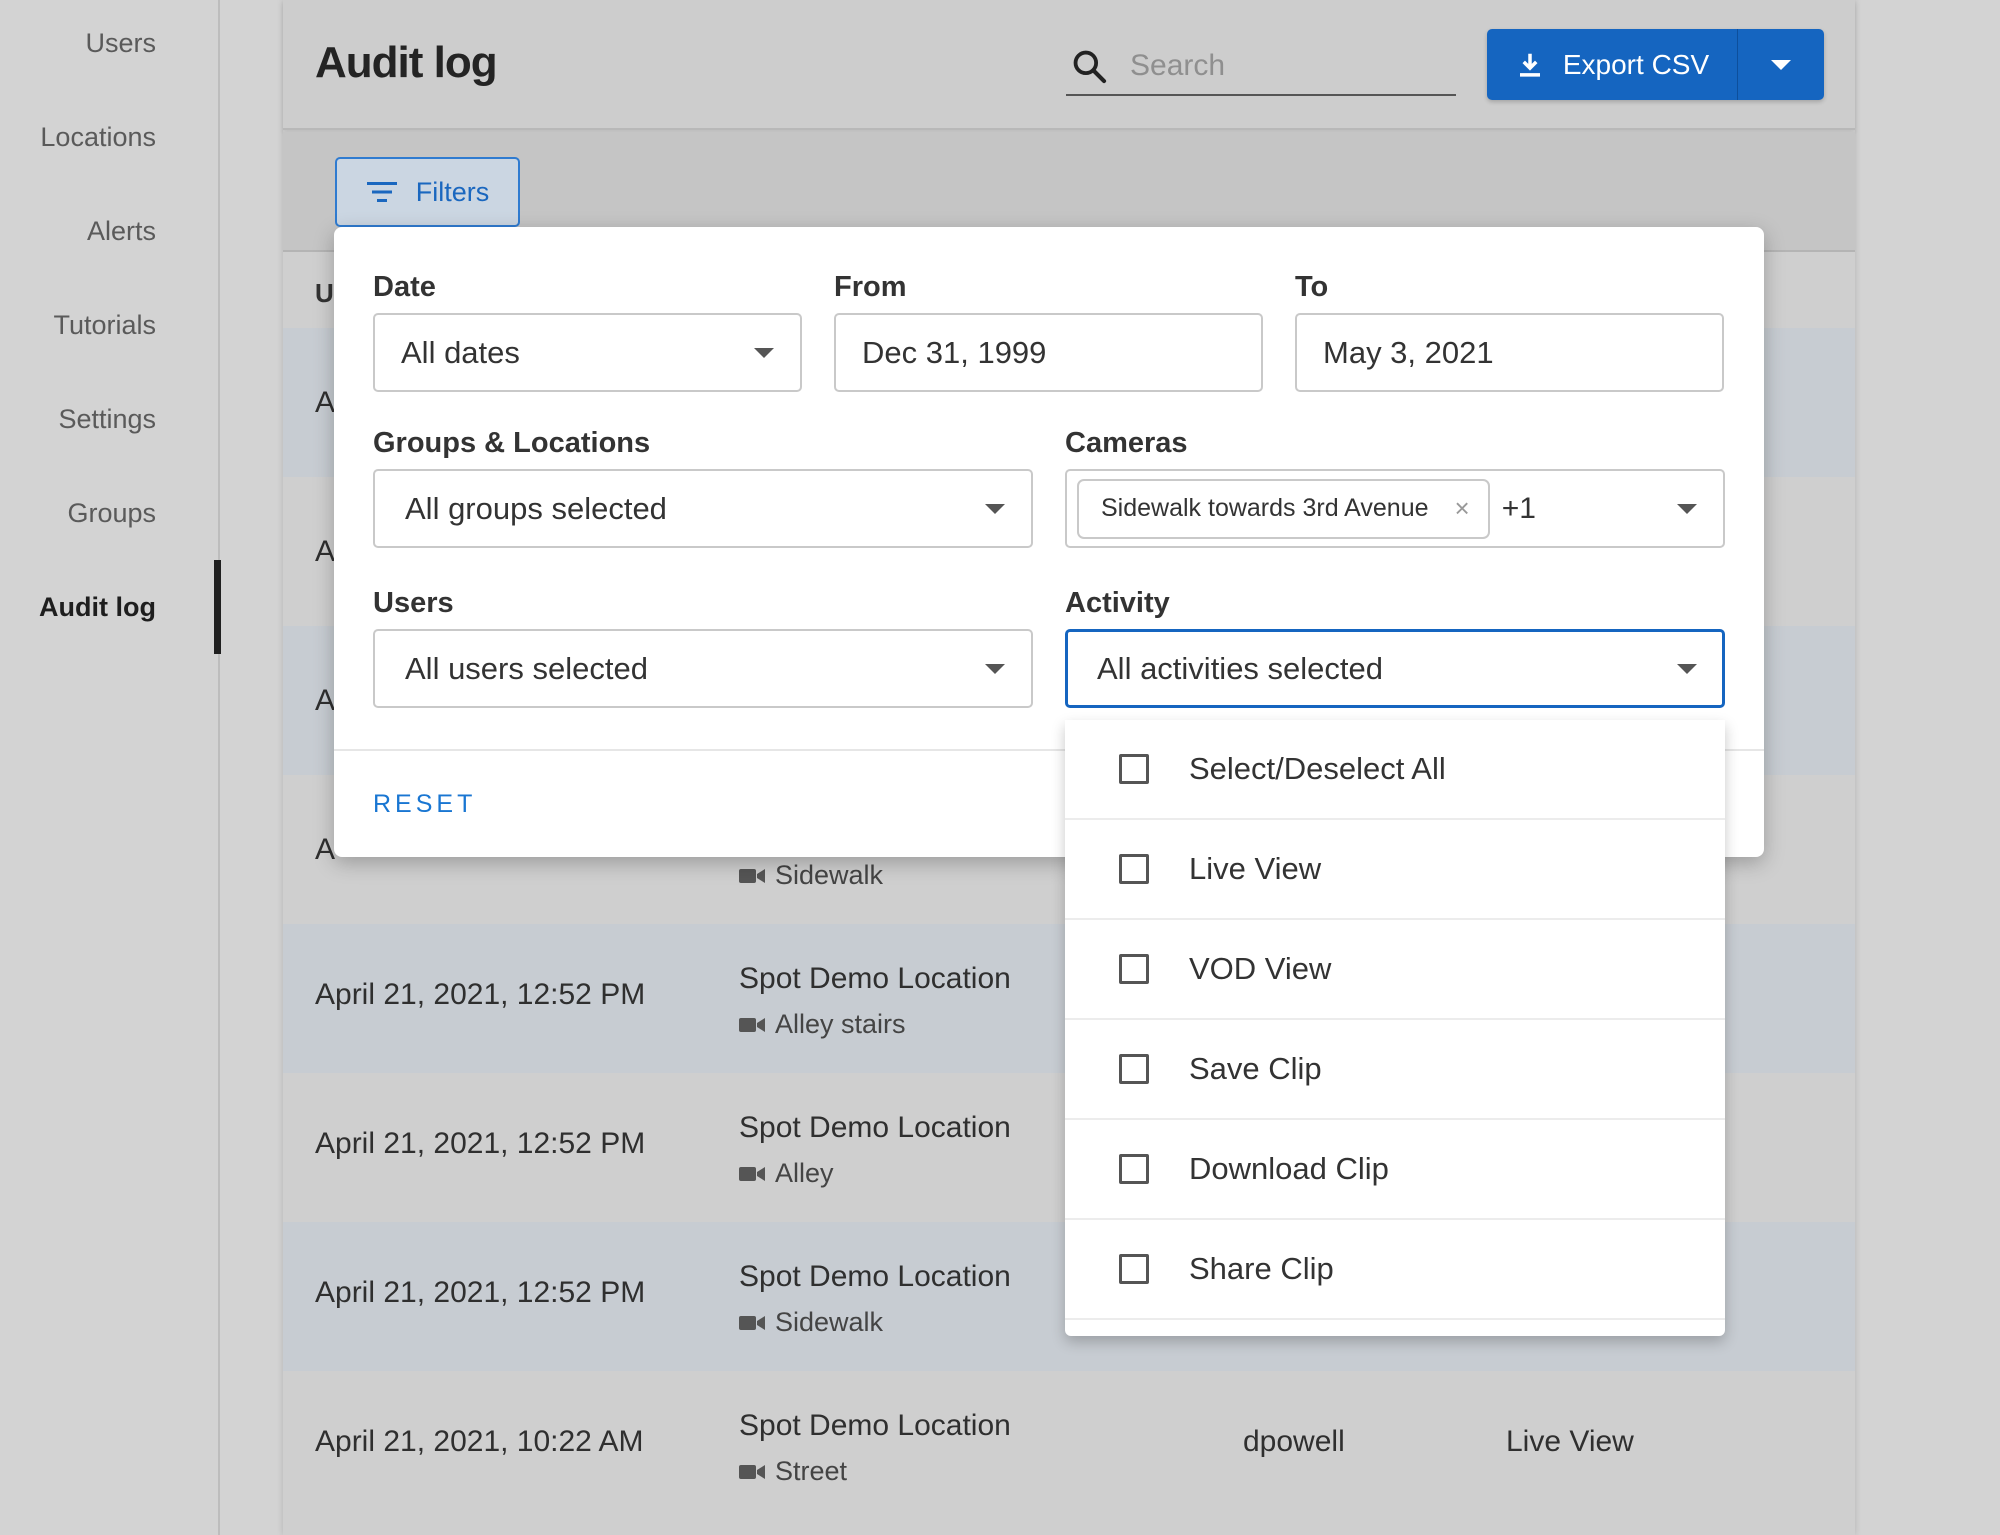 The width and height of the screenshot is (2000, 1535). Describe the element at coordinates (479, 1441) in the screenshot. I see `row-date: April 21, 2021, 10:22 AM` at that location.